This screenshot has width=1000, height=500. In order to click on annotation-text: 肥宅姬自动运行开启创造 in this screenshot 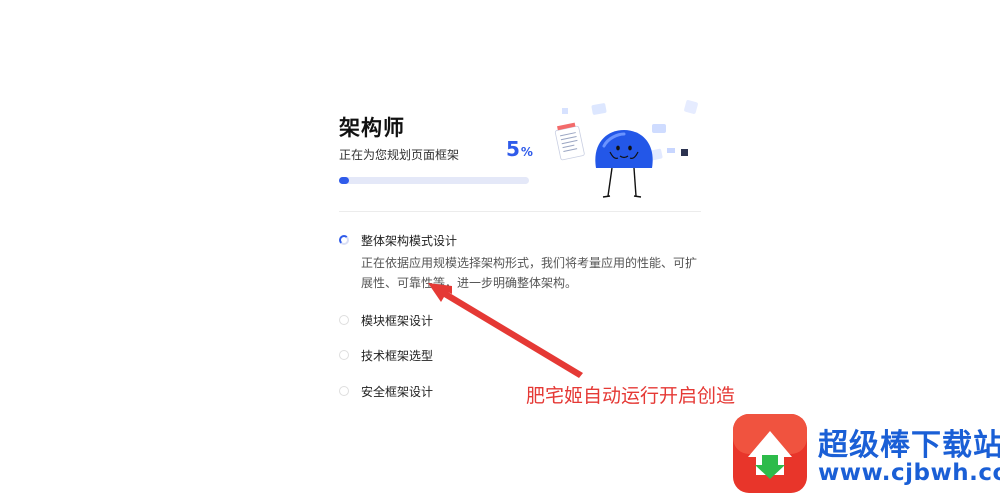, I will do `click(631, 396)`.